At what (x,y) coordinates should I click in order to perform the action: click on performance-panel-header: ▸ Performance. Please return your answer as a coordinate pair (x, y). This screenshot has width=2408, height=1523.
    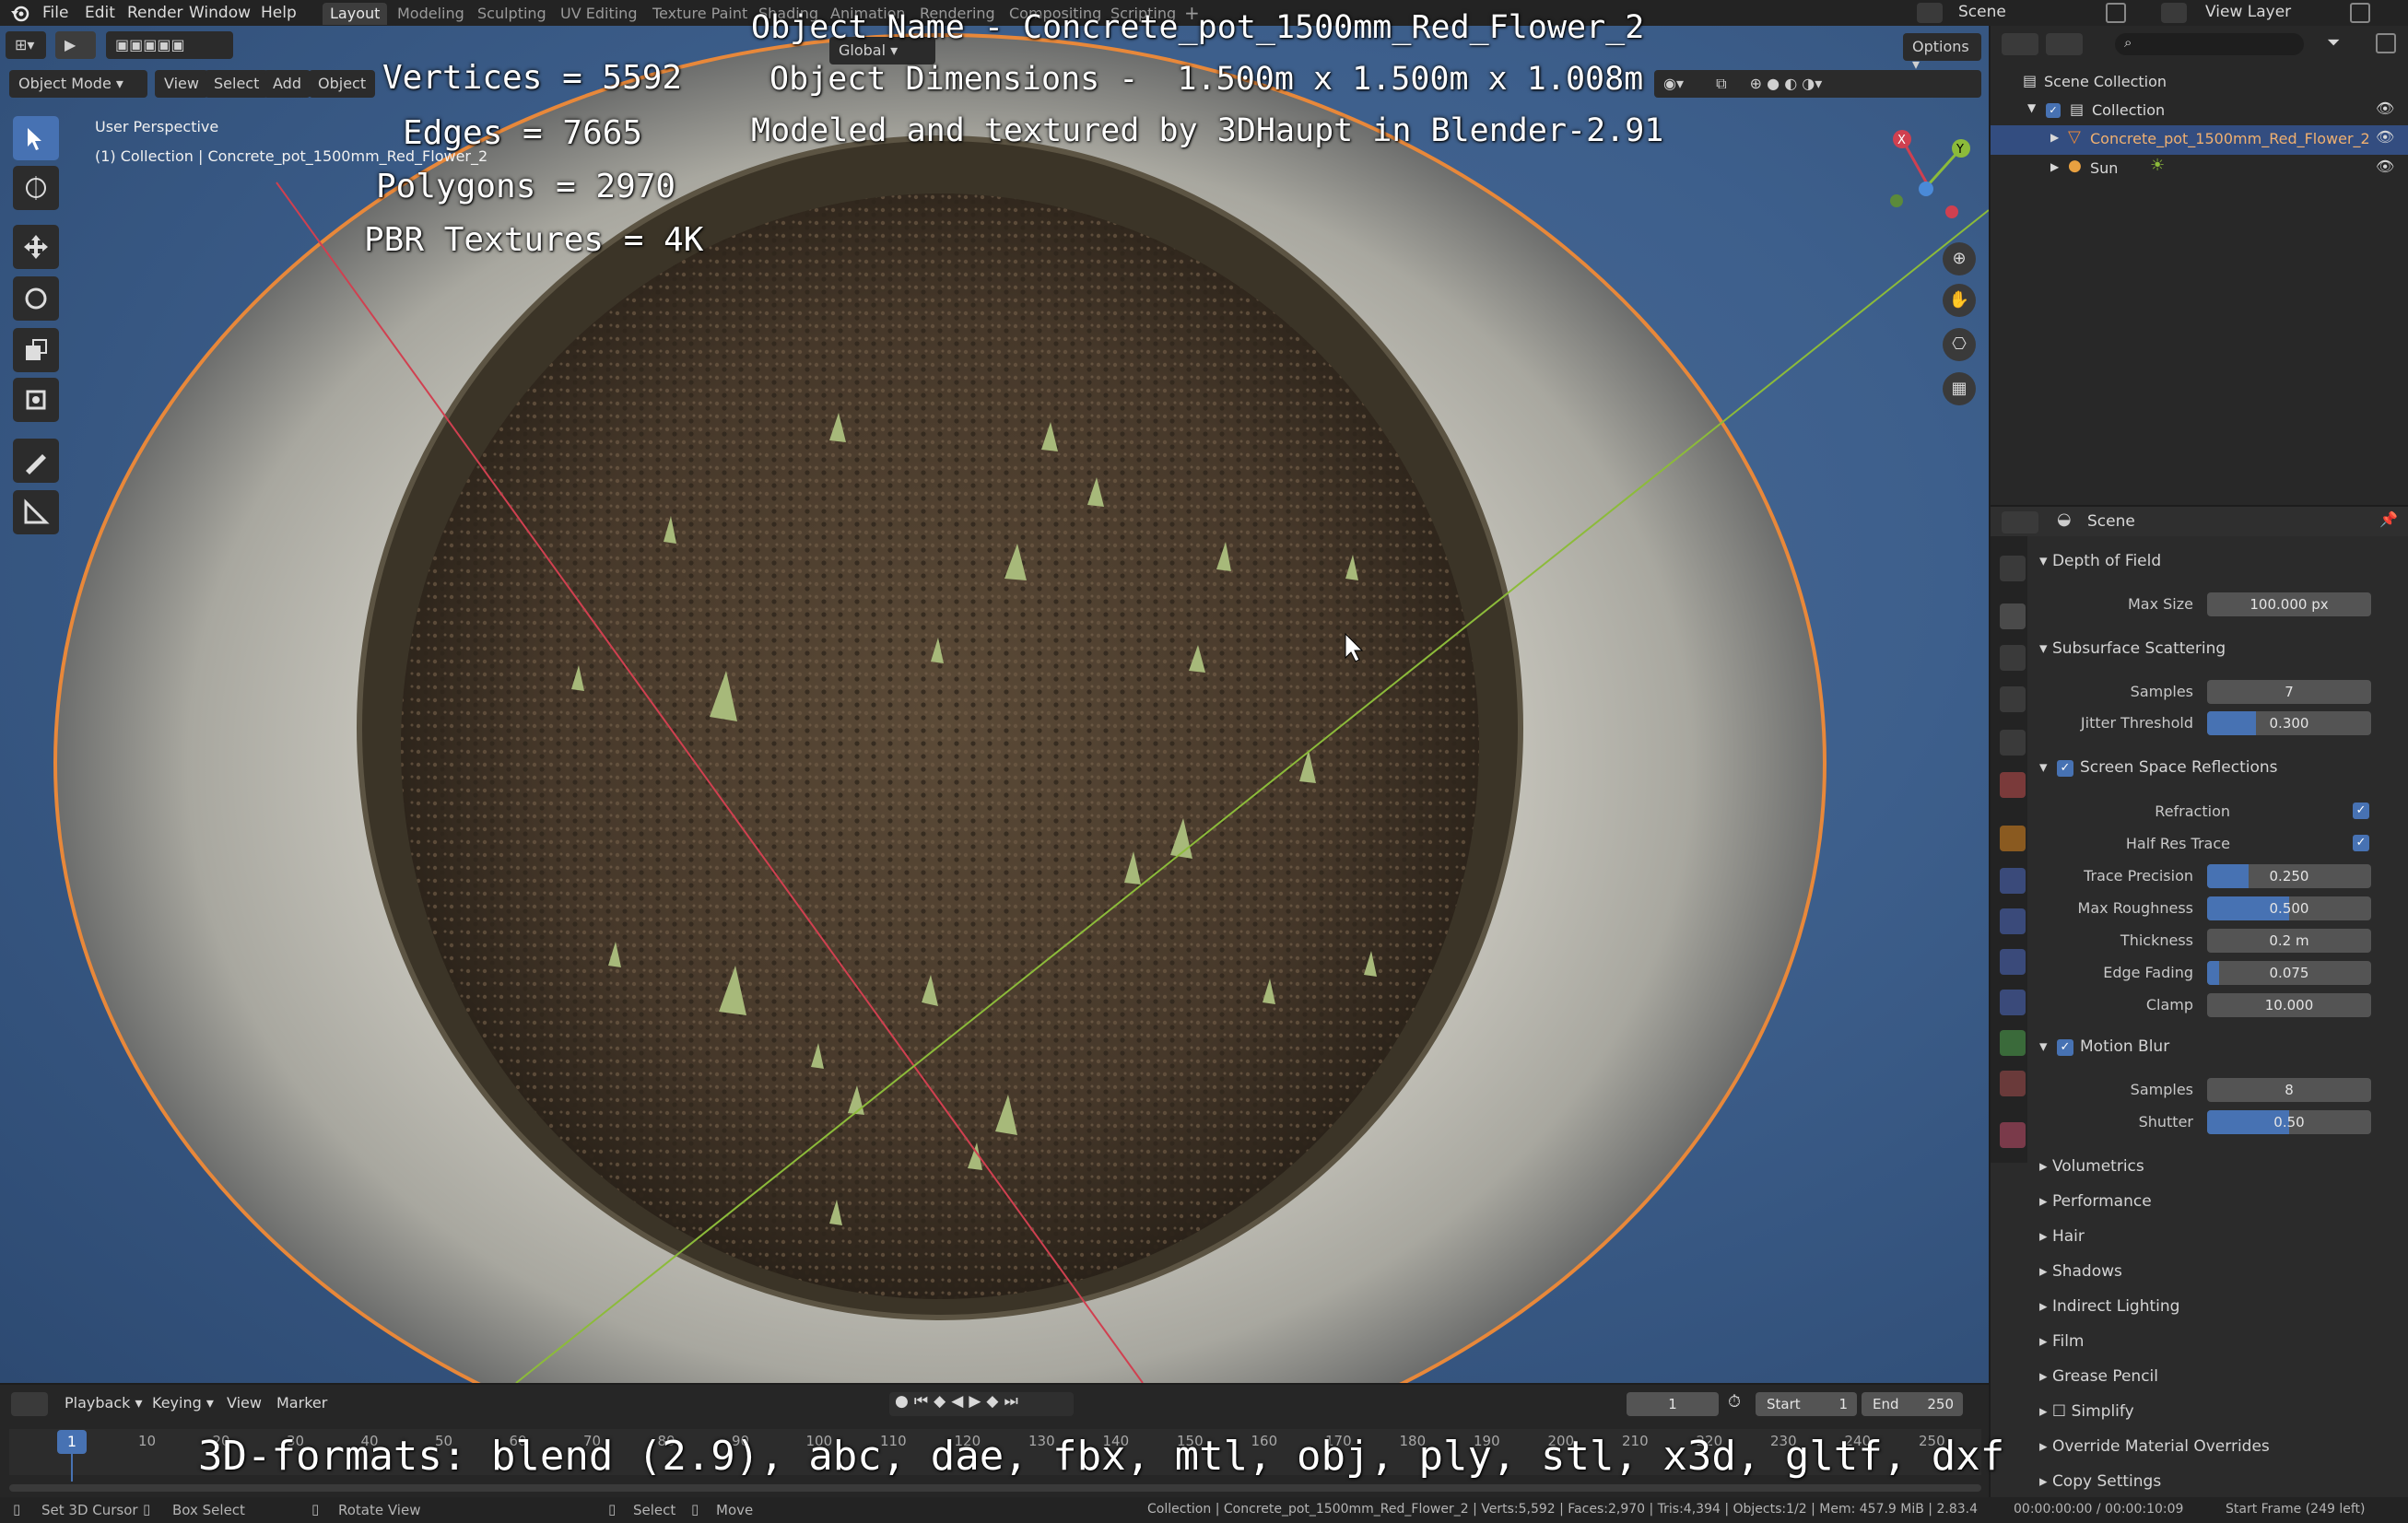
    Looking at the image, I should click on (2095, 1202).